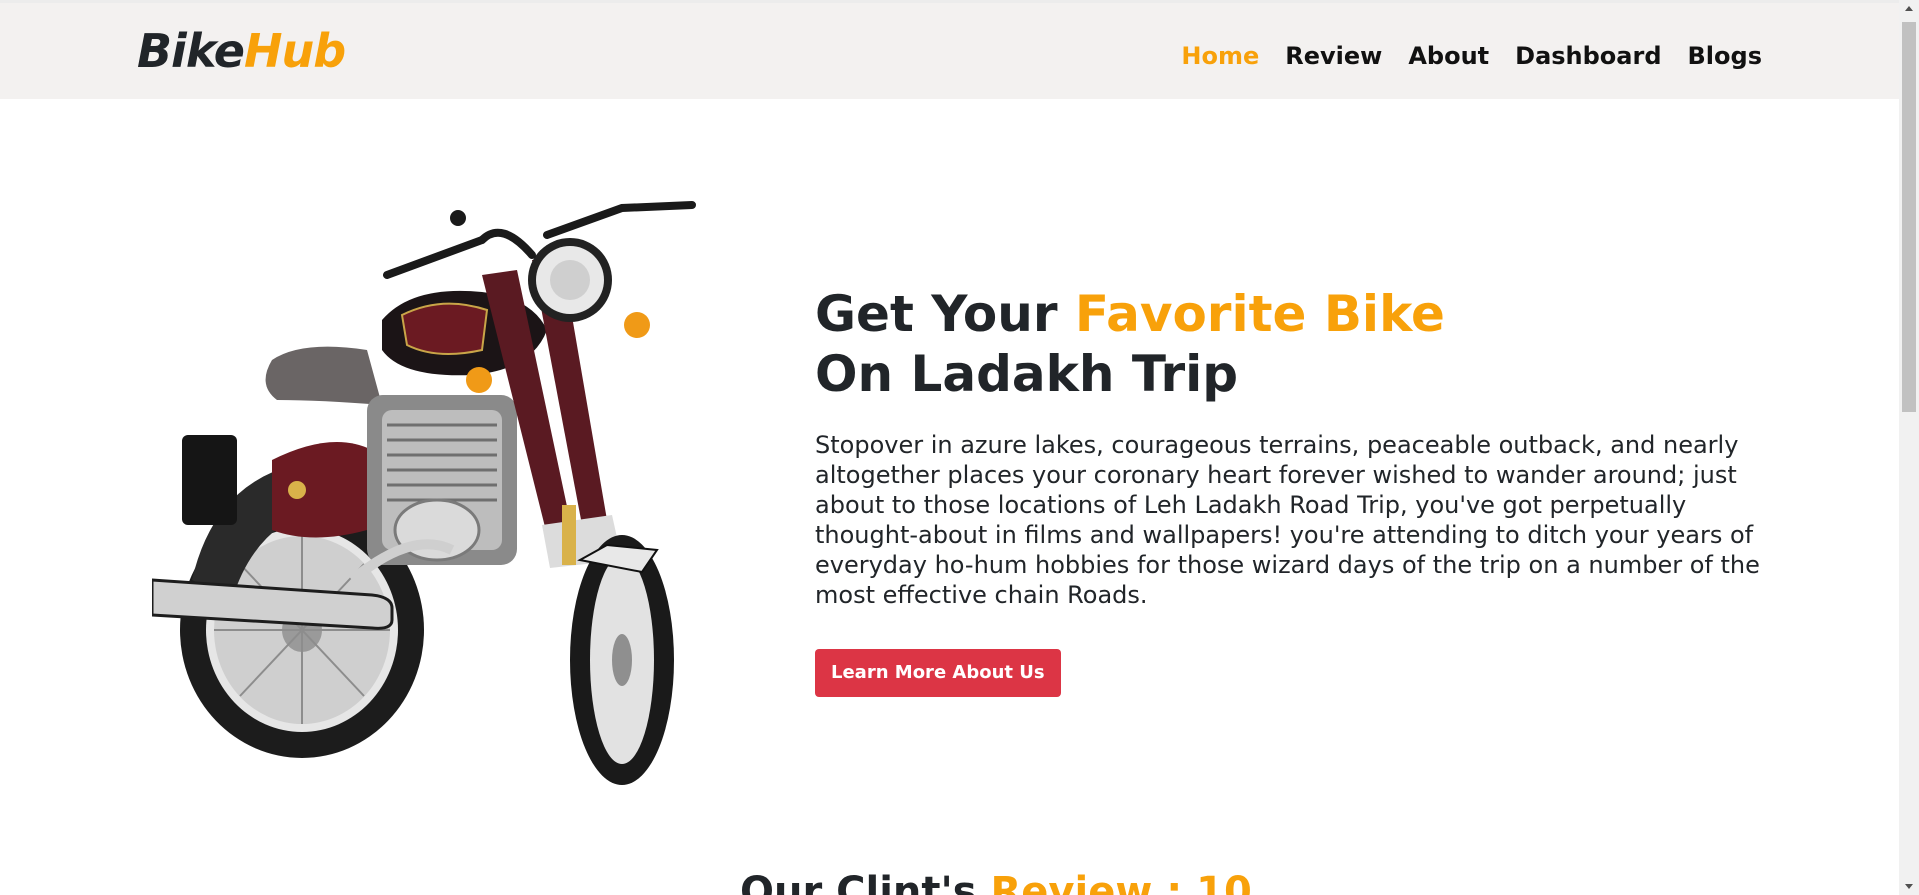 This screenshot has width=1919, height=895. Describe the element at coordinates (209, 480) in the screenshot. I see `tool-box` at that location.